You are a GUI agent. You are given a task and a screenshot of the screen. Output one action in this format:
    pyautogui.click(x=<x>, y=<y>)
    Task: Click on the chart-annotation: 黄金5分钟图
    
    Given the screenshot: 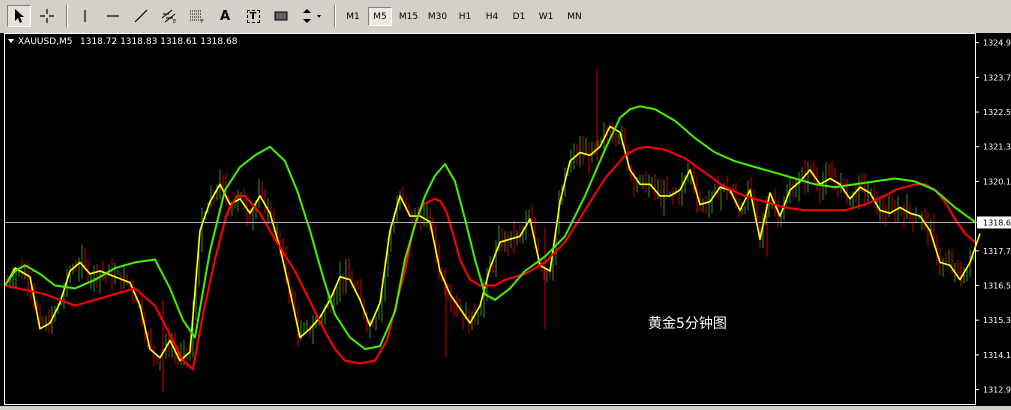 What is the action you would take?
    pyautogui.click(x=687, y=323)
    